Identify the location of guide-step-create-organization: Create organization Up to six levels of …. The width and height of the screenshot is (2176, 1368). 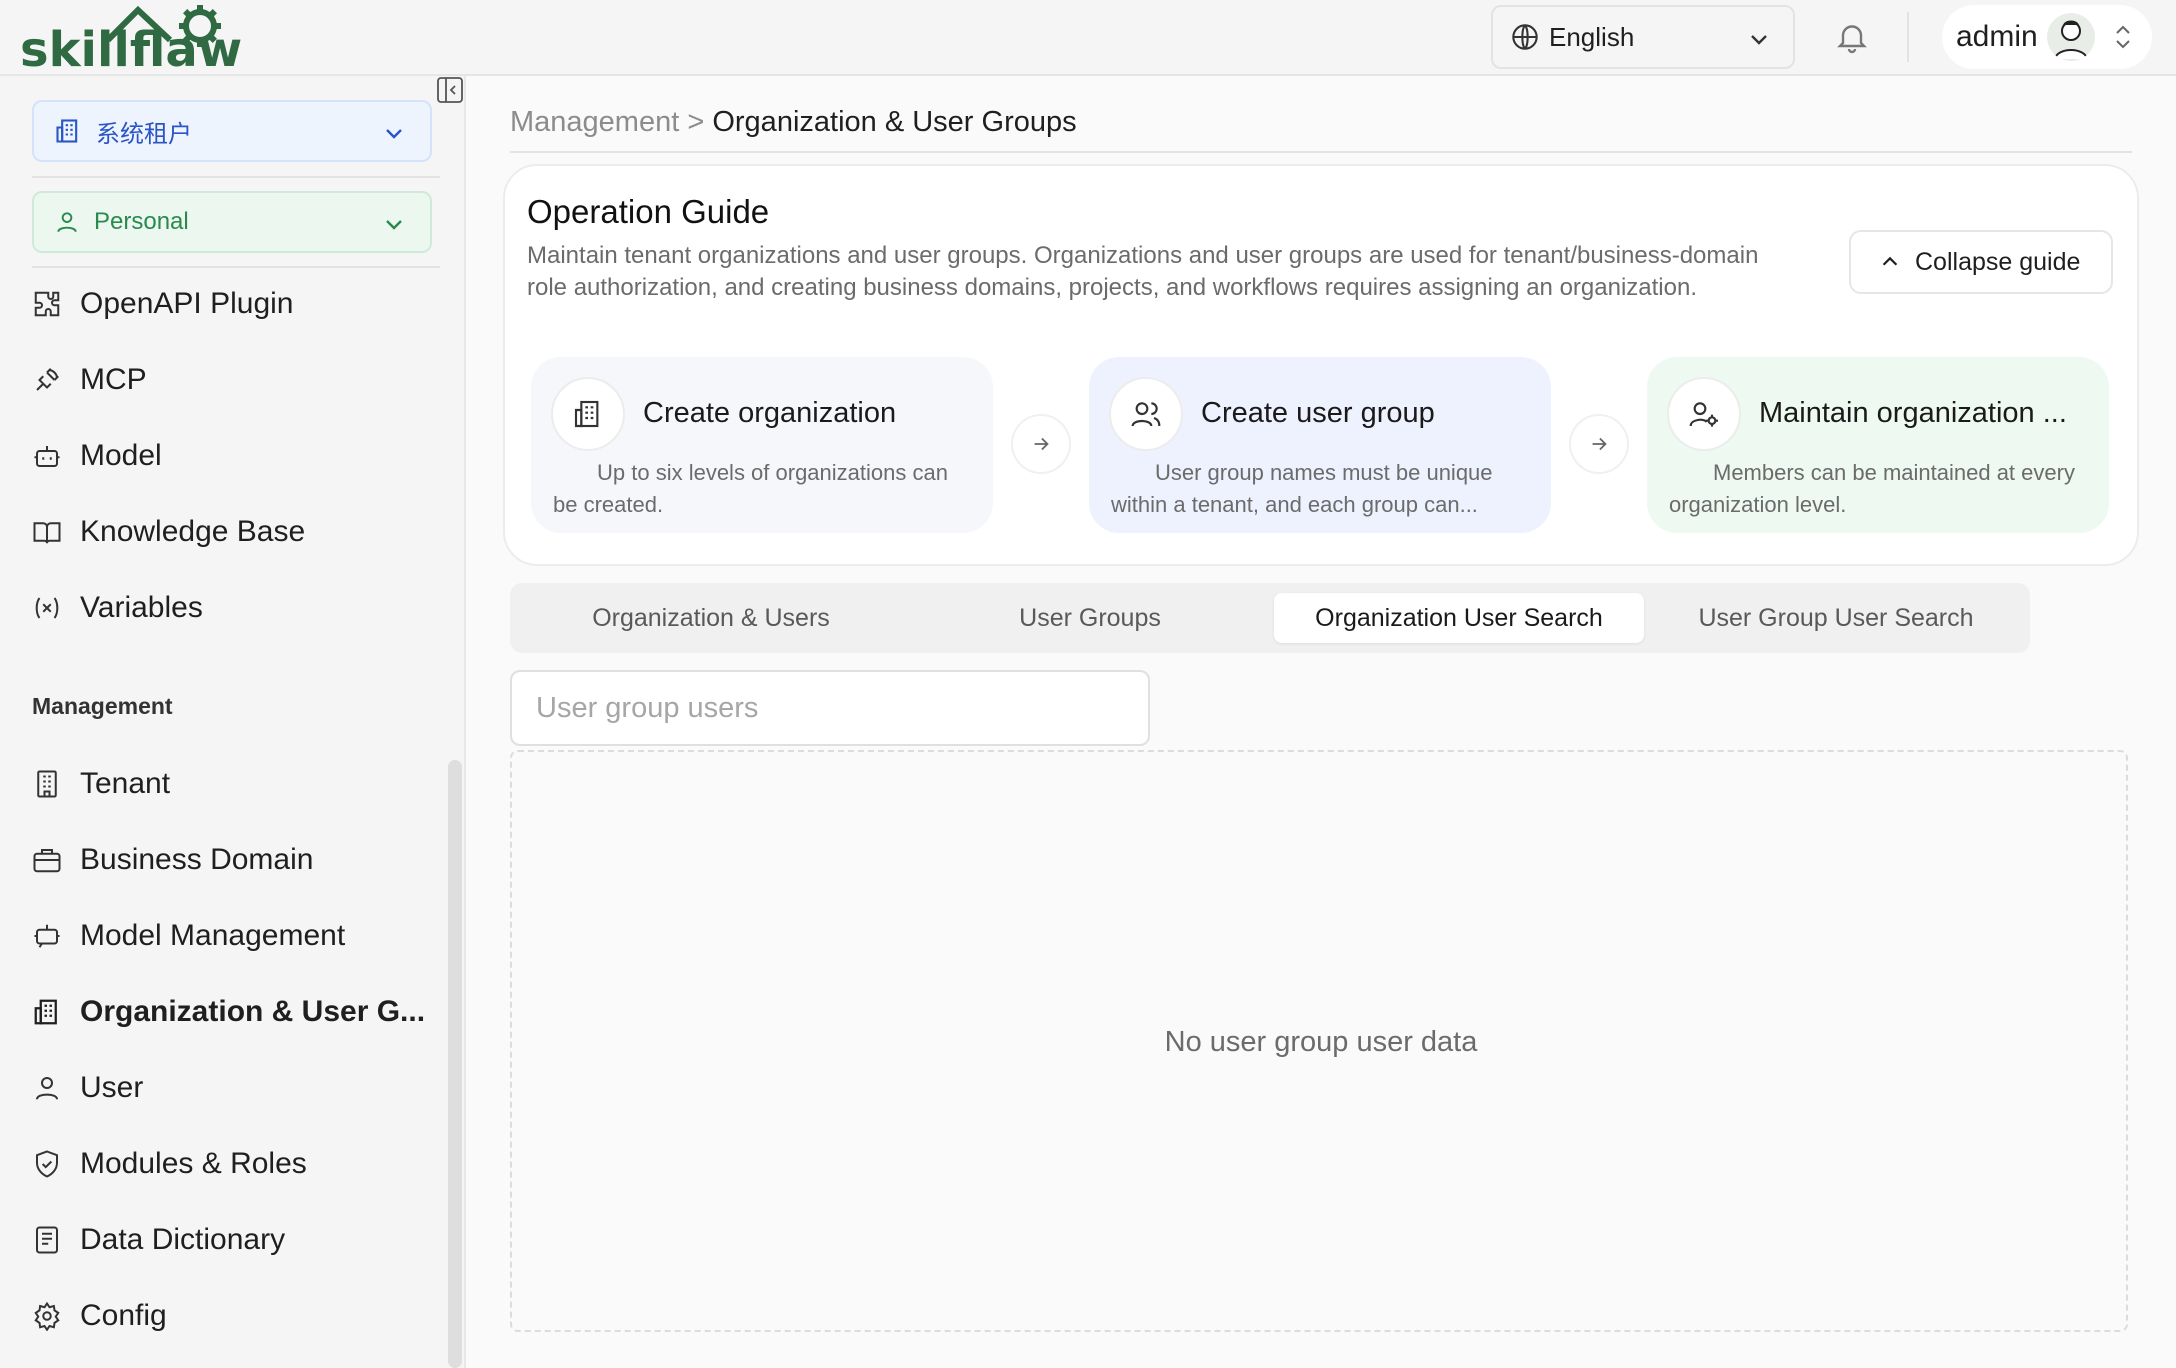
(762, 445).